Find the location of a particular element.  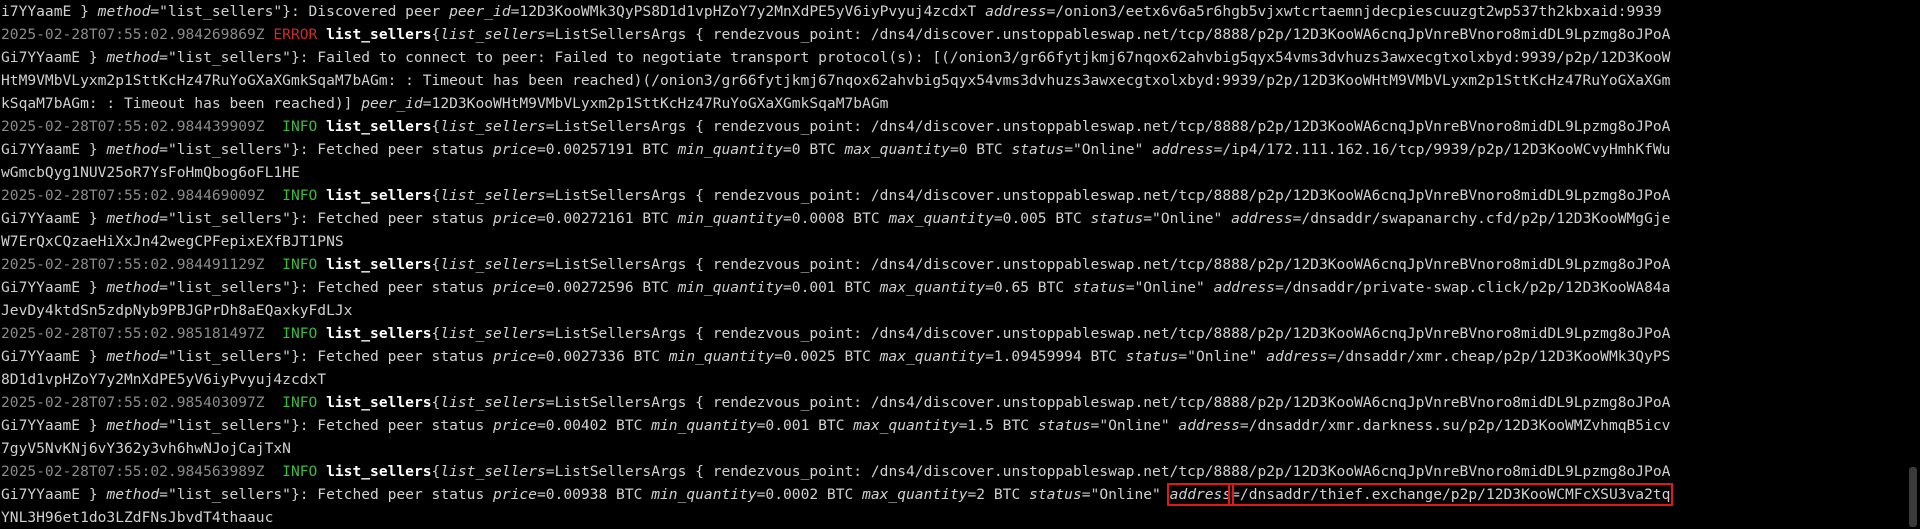

log-line: 8D1d1vpHZoY7y2MnXdPE5yV6iyPvyuj4zcdxT is located at coordinates (956, 379).